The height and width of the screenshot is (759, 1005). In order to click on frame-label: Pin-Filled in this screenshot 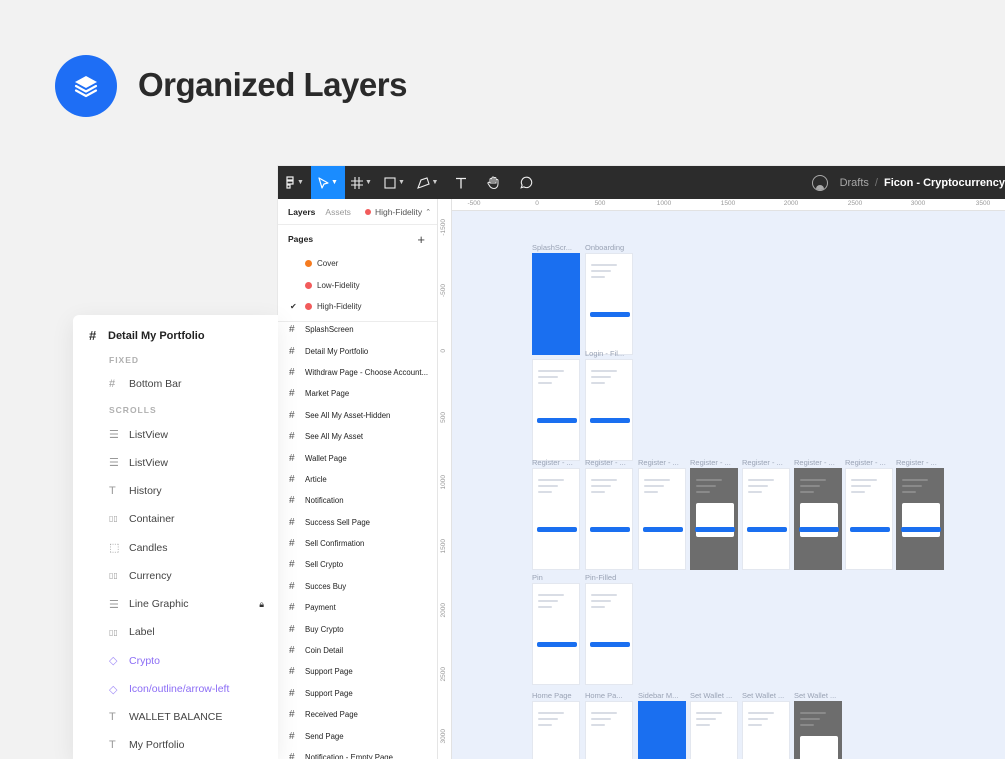, I will do `click(600, 577)`.